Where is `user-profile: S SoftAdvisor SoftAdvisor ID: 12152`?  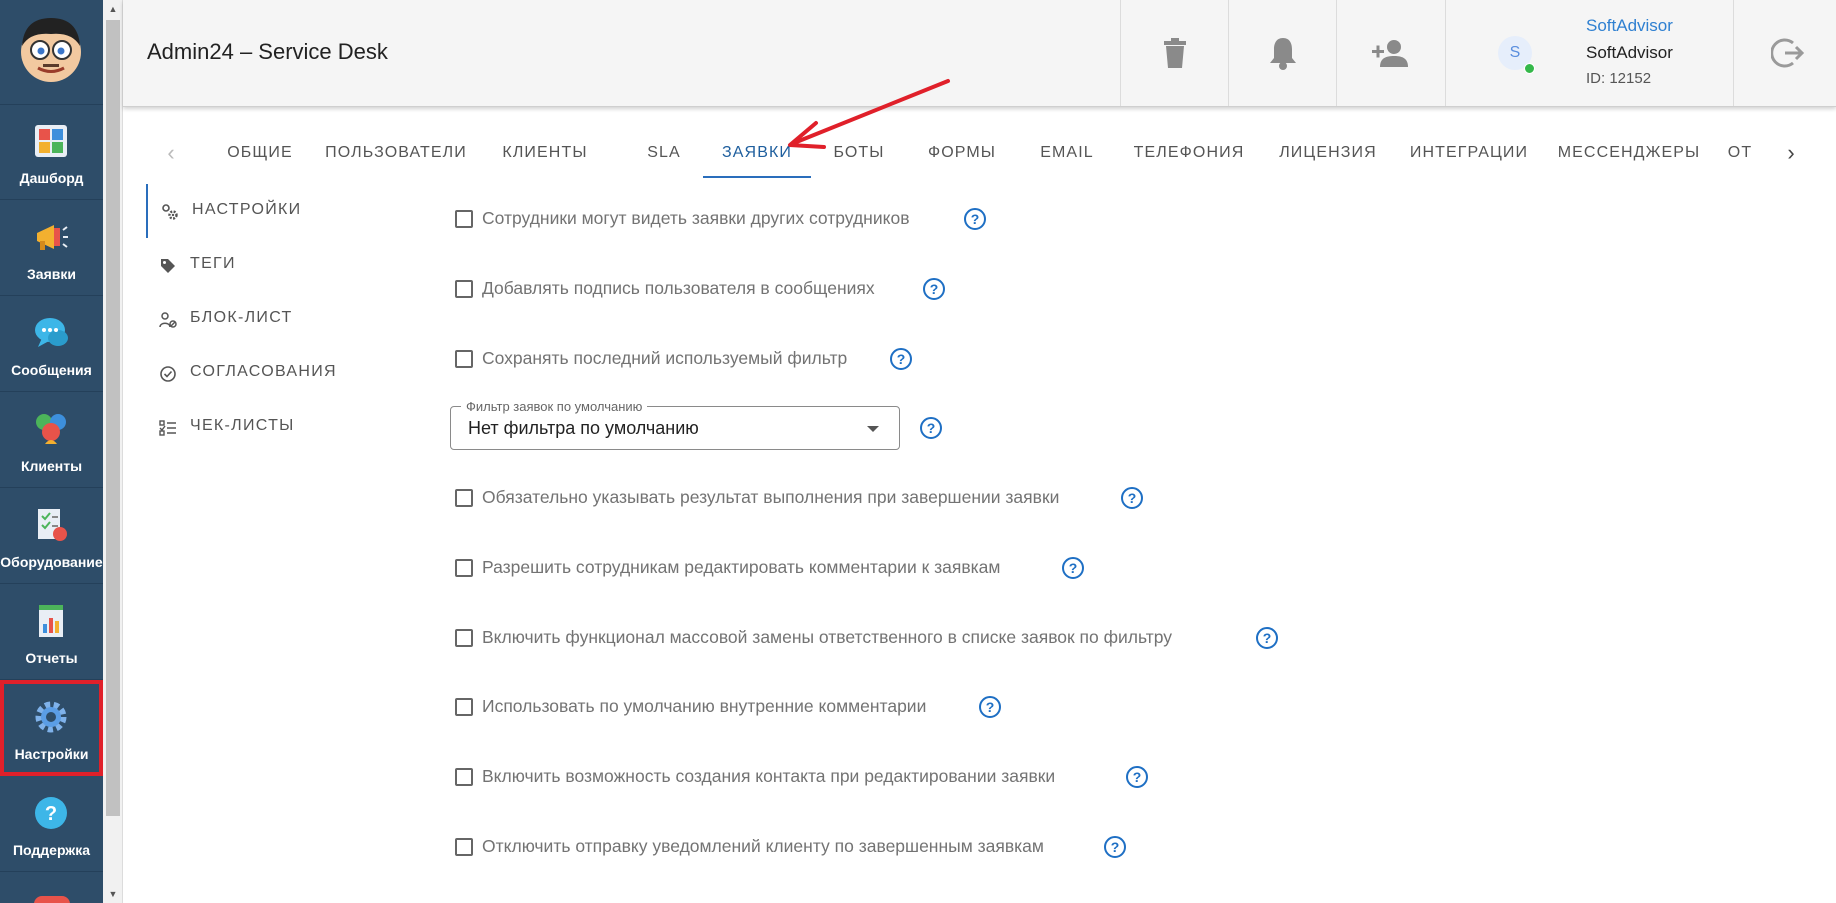
user-profile: S SoftAdvisor SoftAdvisor ID: 12152 is located at coordinates (1589, 53).